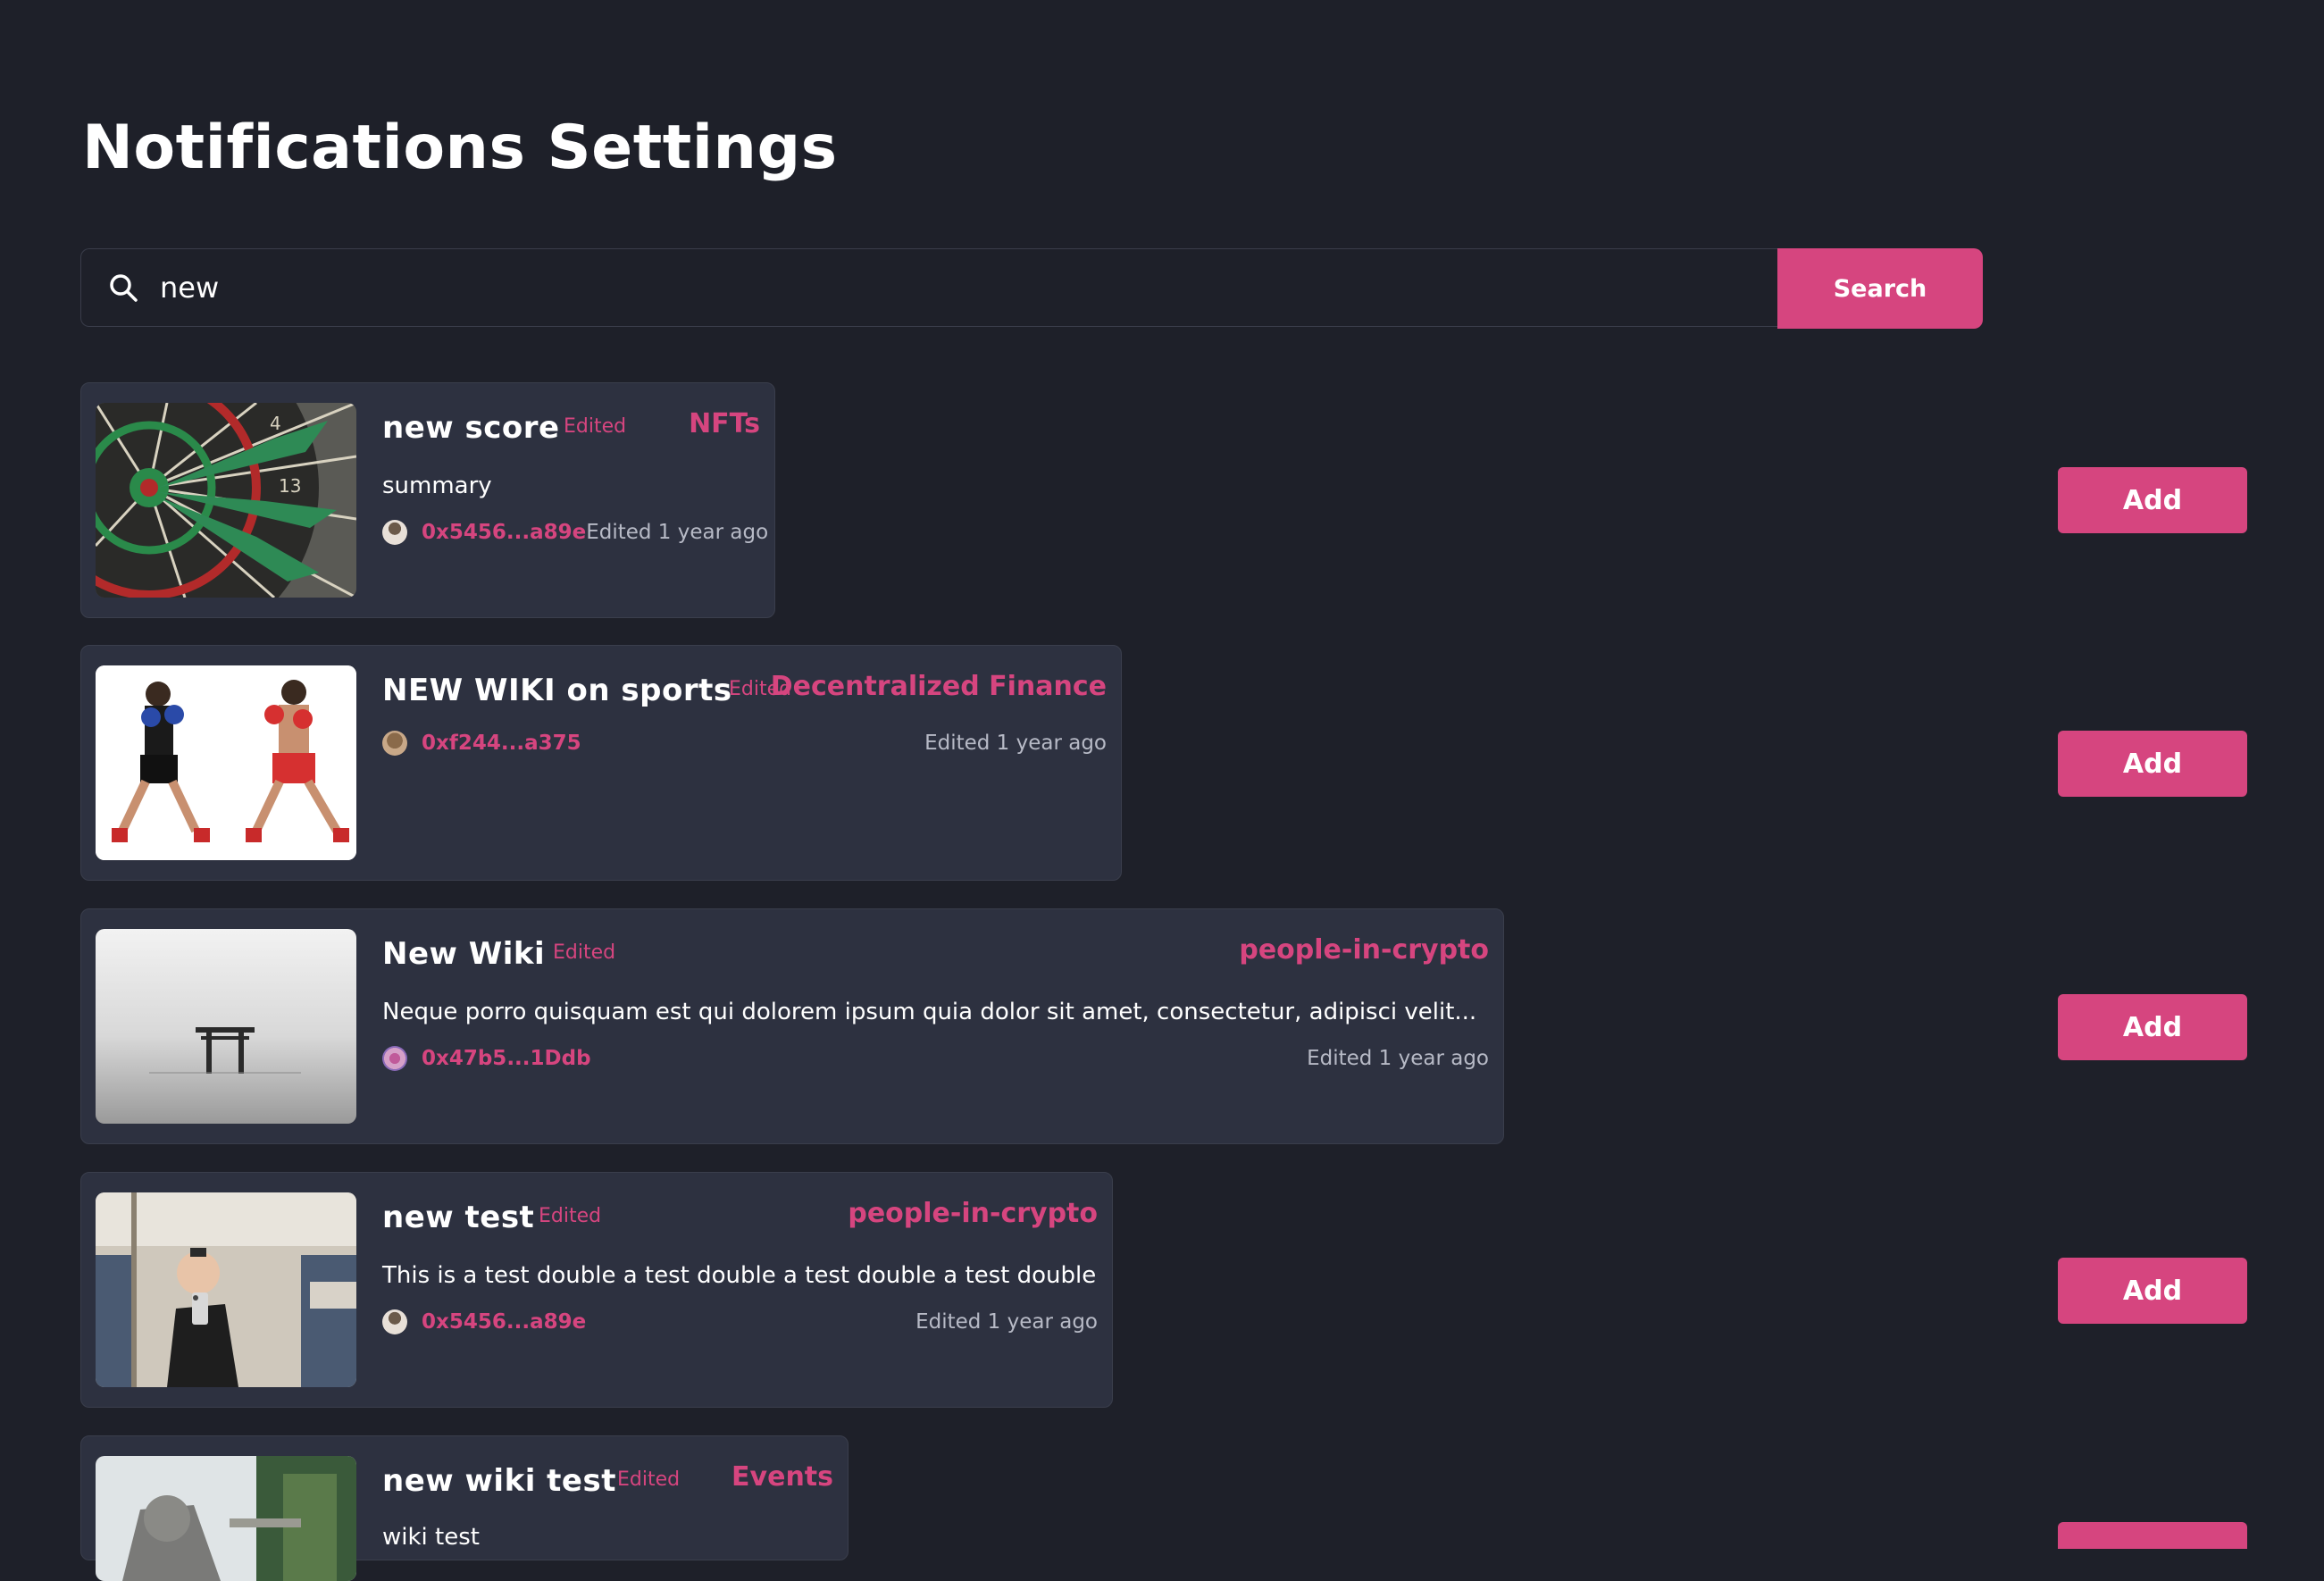 Image resolution: width=2324 pixels, height=1581 pixels. What do you see at coordinates (724, 424) in the screenshot?
I see `wiki-category: NFTs` at bounding box center [724, 424].